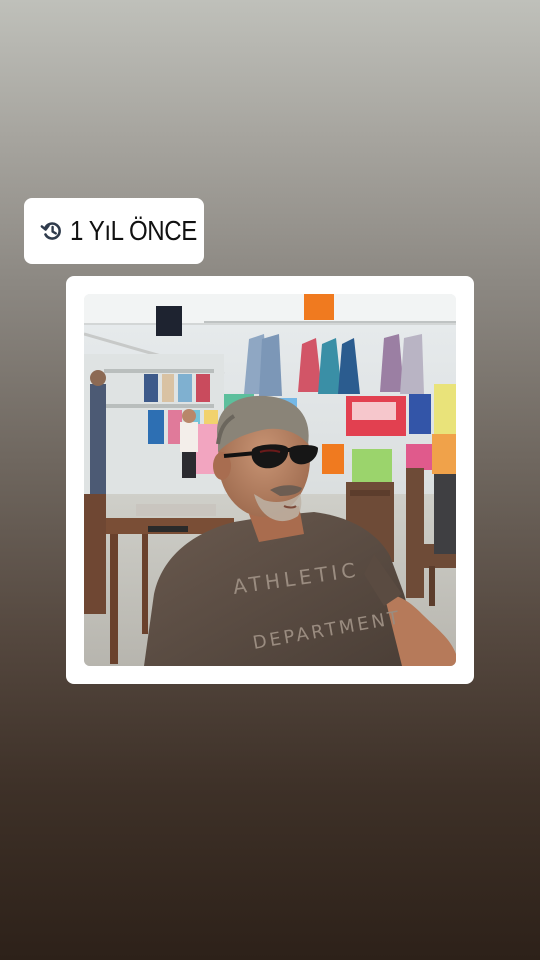  What do you see at coordinates (133, 230) in the screenshot?
I see `memory-label: 1 YıL ÖNCE` at bounding box center [133, 230].